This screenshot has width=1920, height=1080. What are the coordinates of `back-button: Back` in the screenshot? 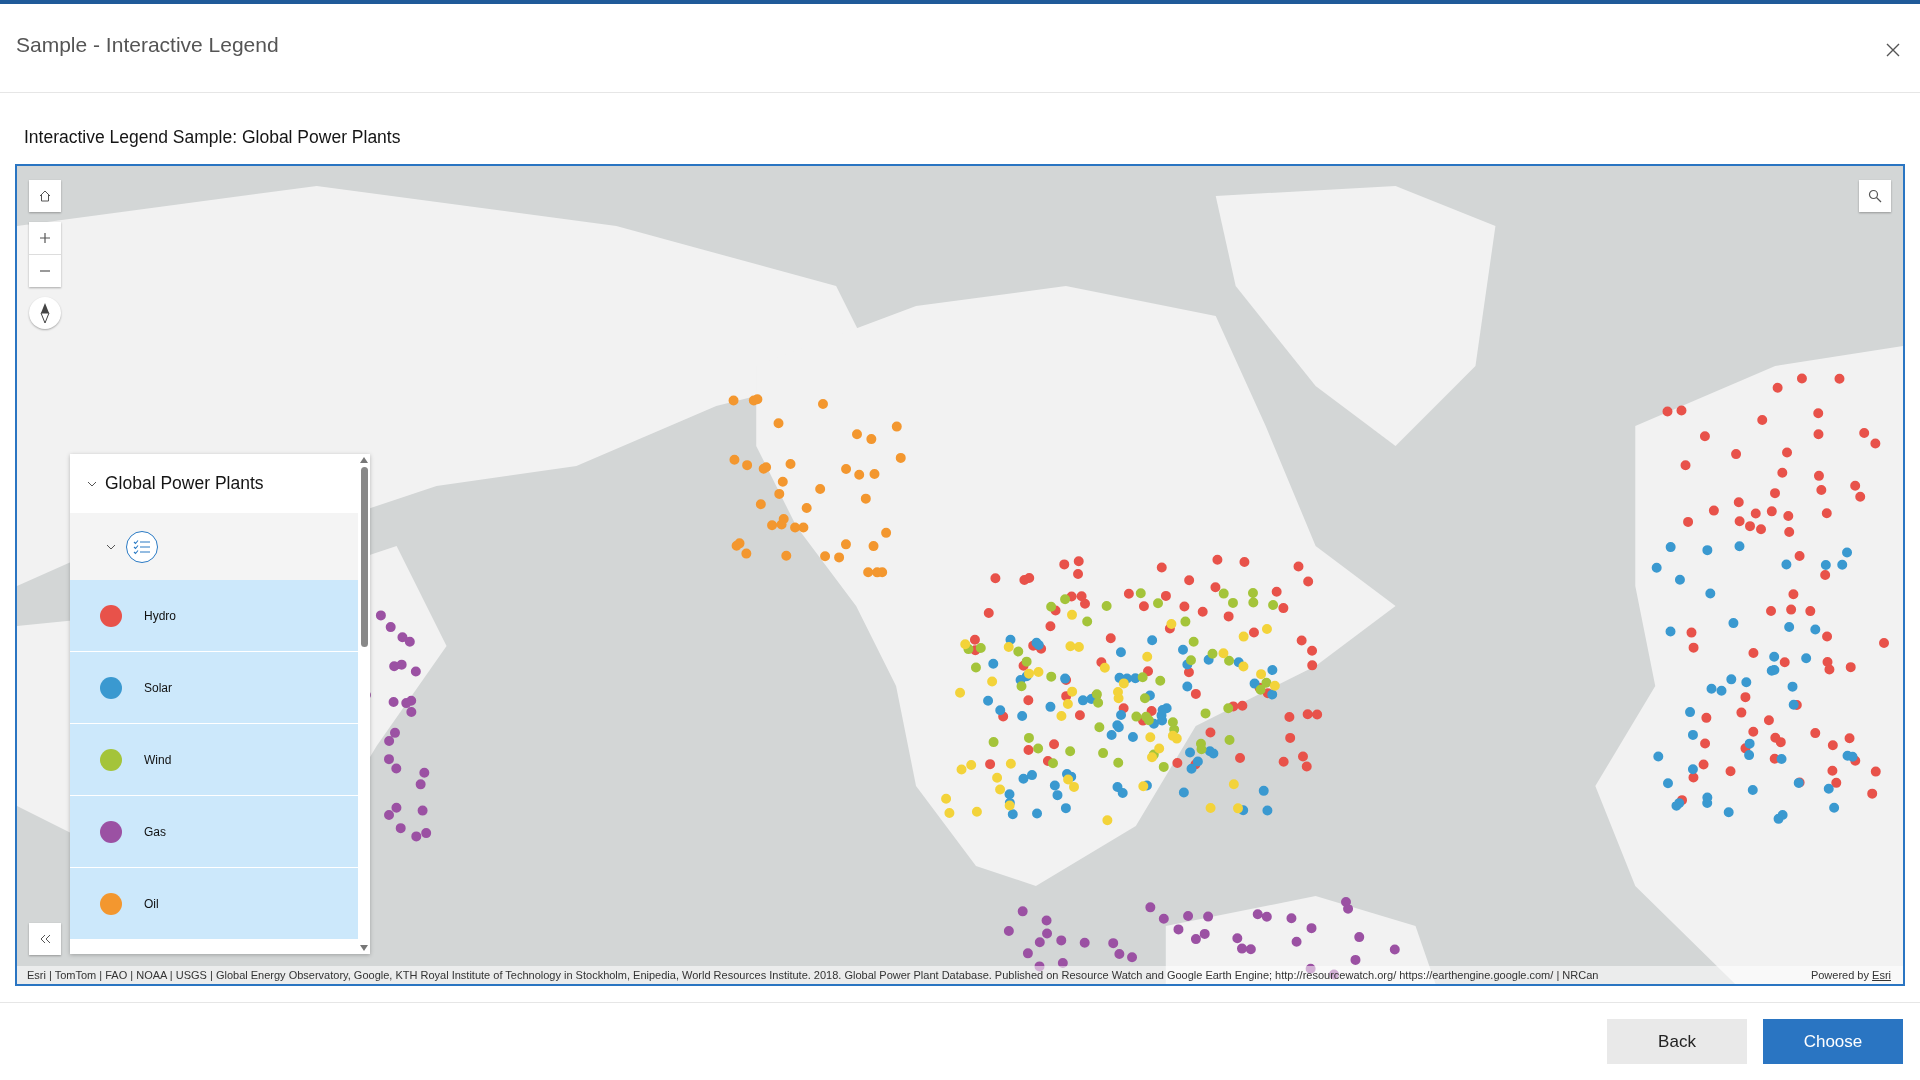 It's located at (1677, 1041).